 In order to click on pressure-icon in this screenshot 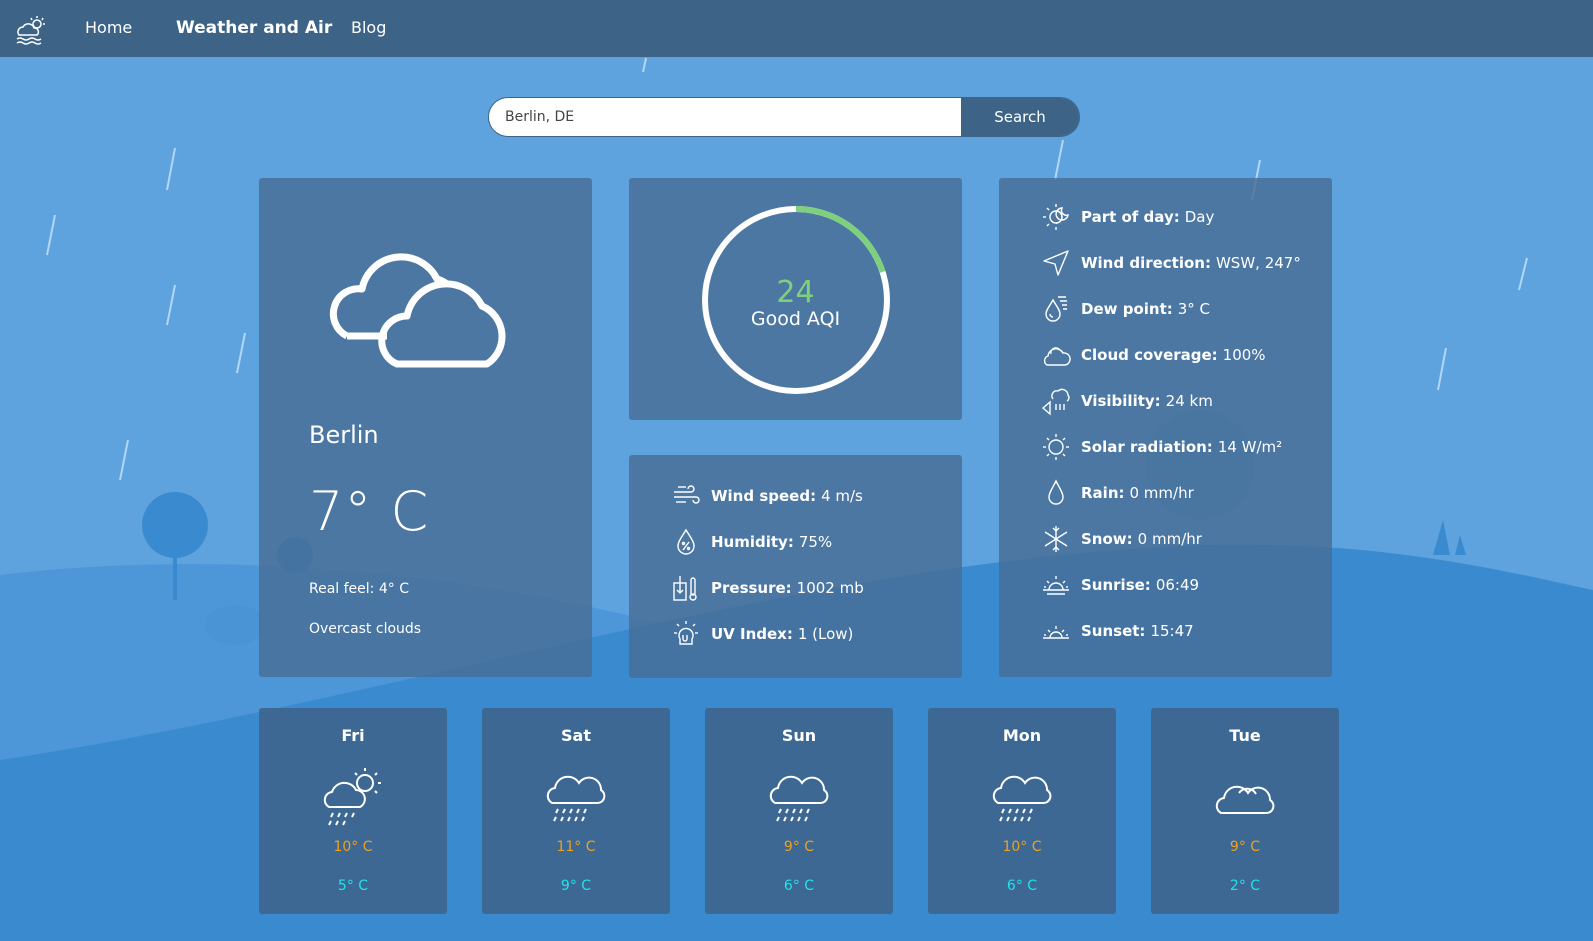, I will do `click(686, 588)`.